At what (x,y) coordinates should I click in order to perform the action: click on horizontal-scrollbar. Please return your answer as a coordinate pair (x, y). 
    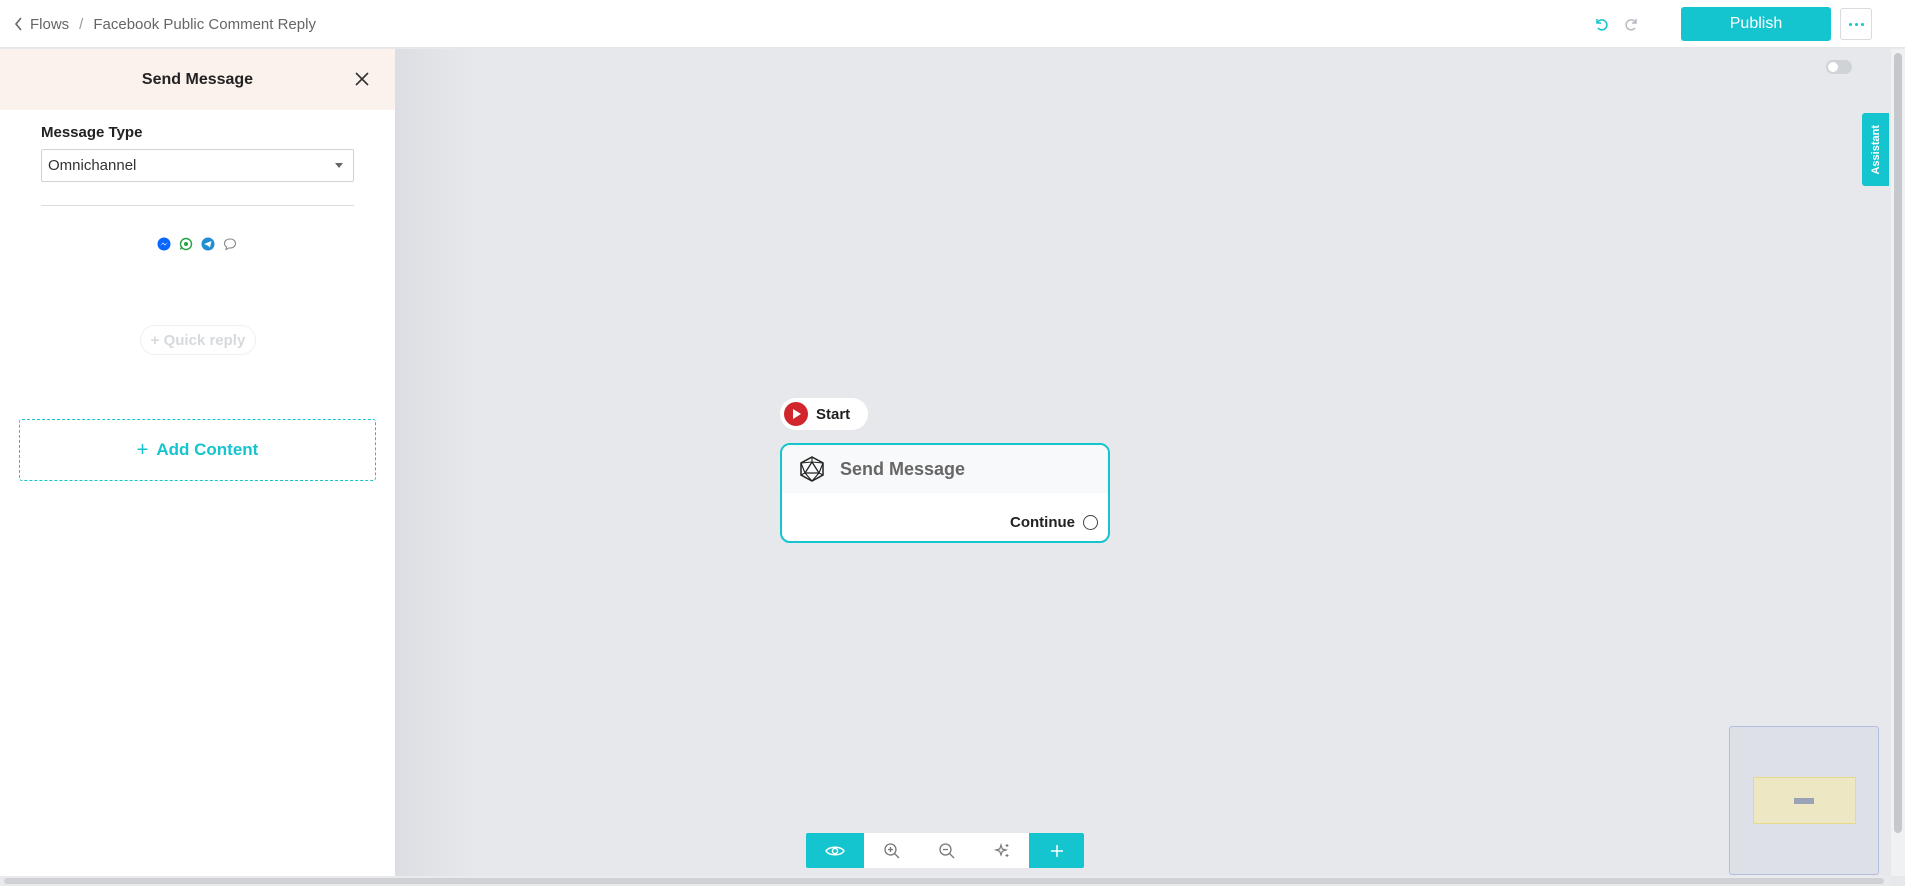
    Looking at the image, I should click on (945, 881).